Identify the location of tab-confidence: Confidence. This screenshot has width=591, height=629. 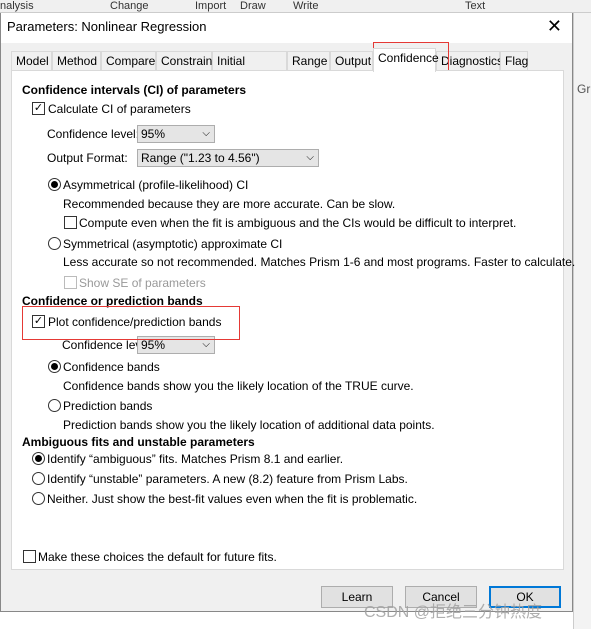
(406, 60).